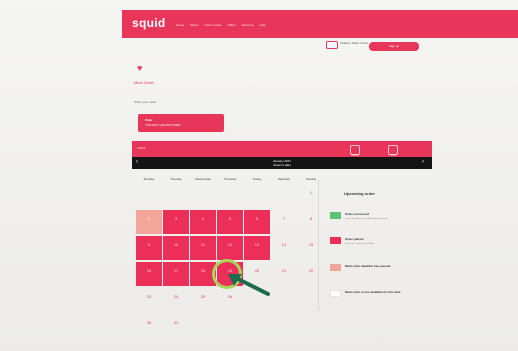 The width and height of the screenshot is (518, 351). What do you see at coordinates (311, 248) in the screenshot?
I see `calendar-day: 15` at bounding box center [311, 248].